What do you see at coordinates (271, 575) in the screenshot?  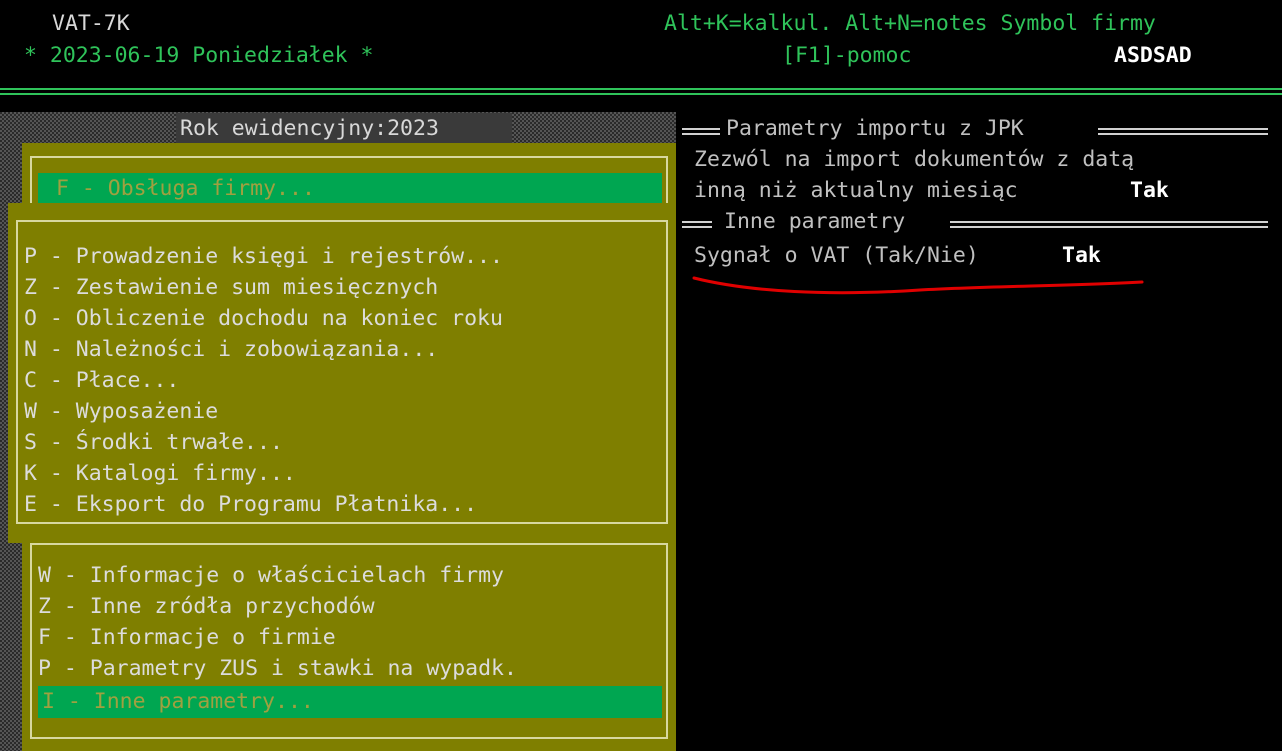 I see `submenu-item-wlasciciele: W - Informacje o właścicielach firmy` at bounding box center [271, 575].